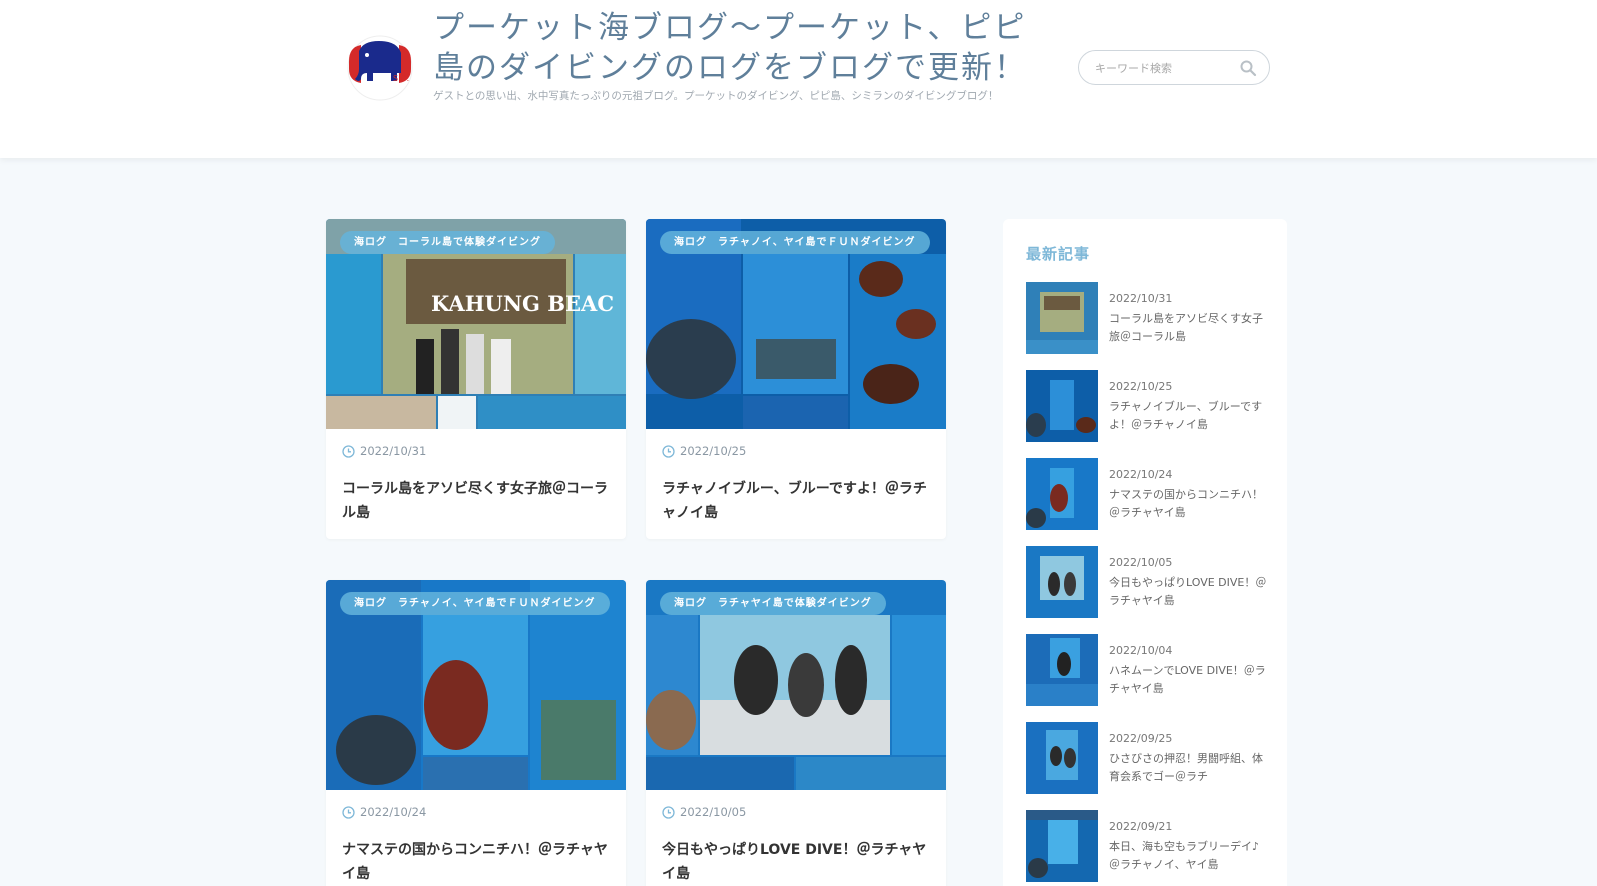 The width and height of the screenshot is (1597, 886). I want to click on recent-post-title: 今日もやっぱりLOVE DIVE！＠ラチャヤイ島, so click(1189, 592).